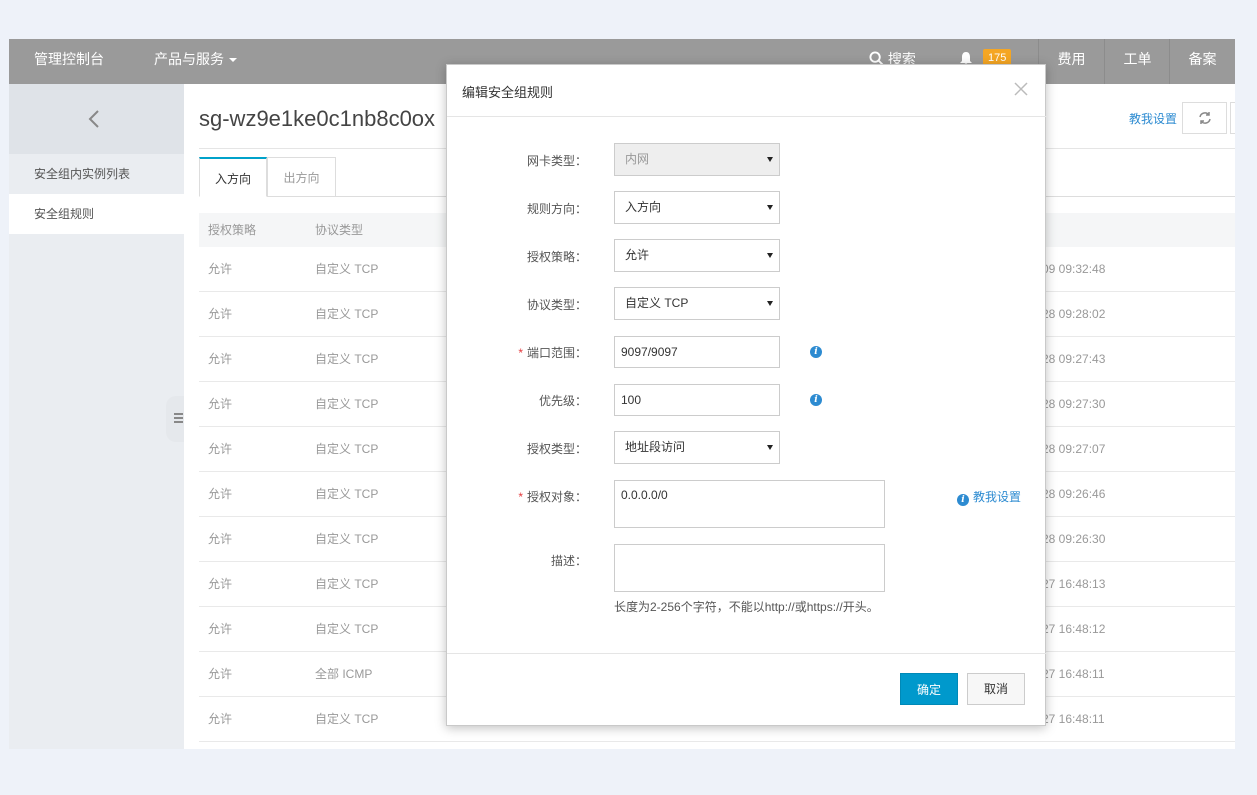  What do you see at coordinates (556, 305) in the screenshot?
I see `protocol-label: 协议类型：` at bounding box center [556, 305].